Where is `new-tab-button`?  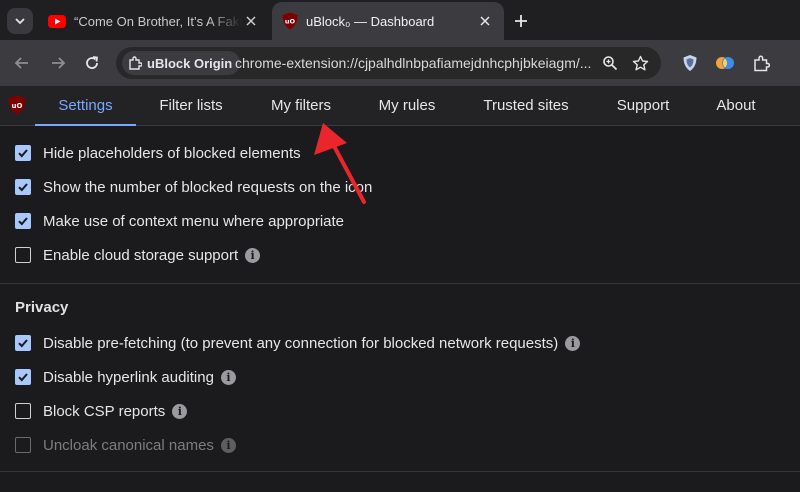 new-tab-button is located at coordinates (521, 21).